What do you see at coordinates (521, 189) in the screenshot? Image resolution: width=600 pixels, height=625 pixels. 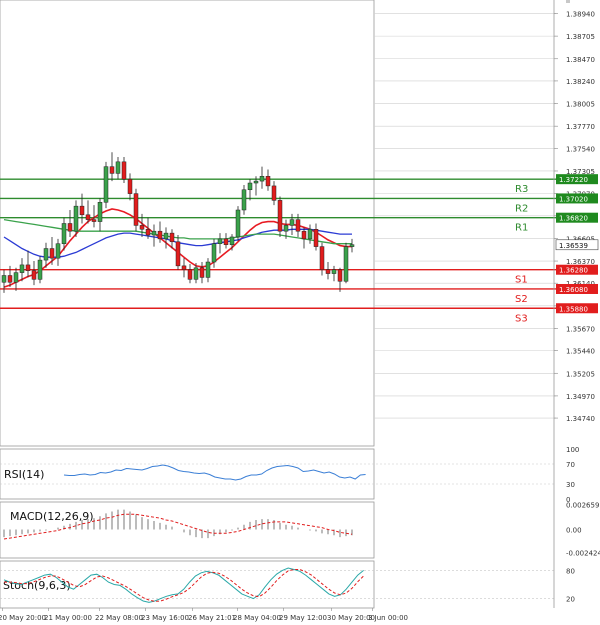 I see `level-label-r3: R3` at bounding box center [521, 189].